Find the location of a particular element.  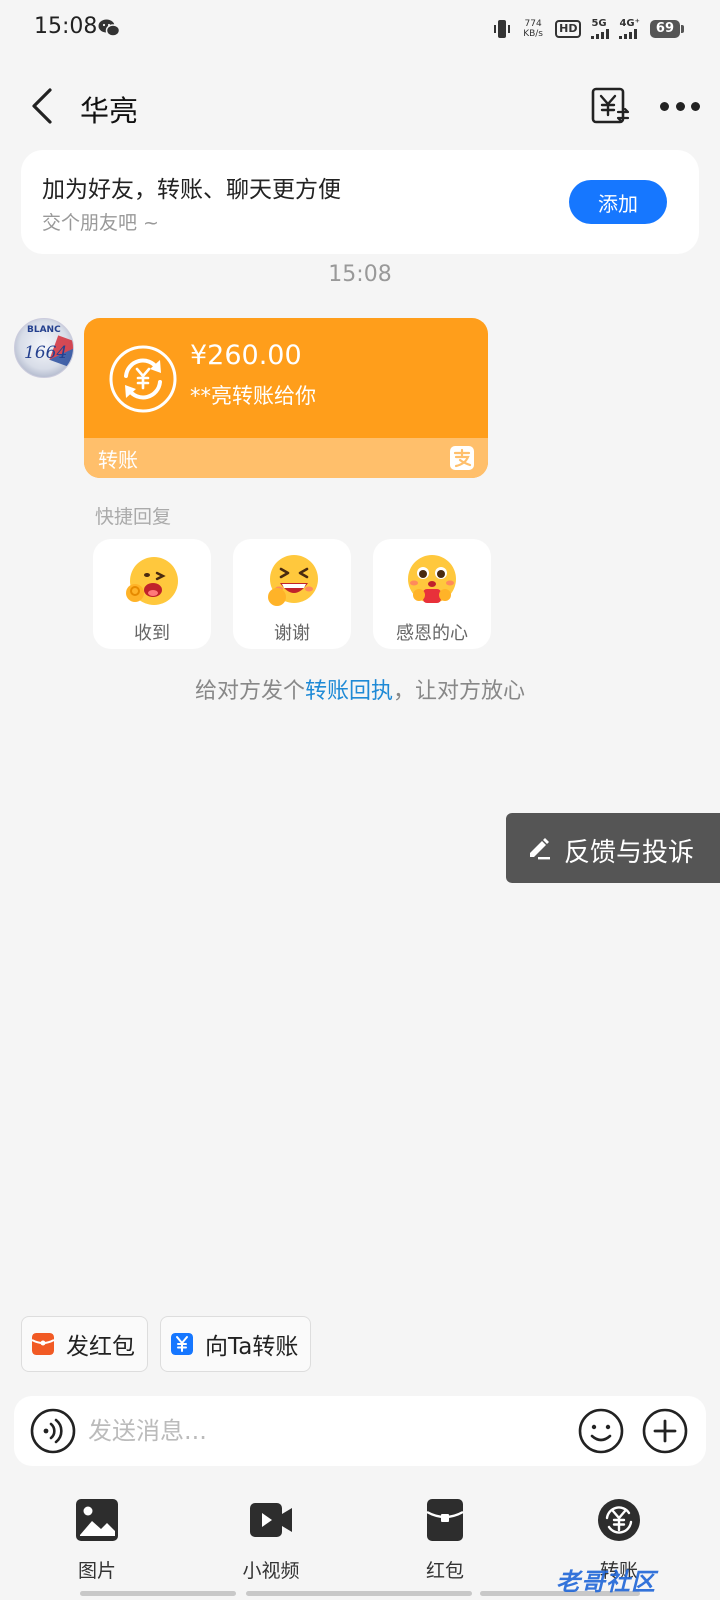

feedback-label: 反馈与投诉 is located at coordinates (629, 853).